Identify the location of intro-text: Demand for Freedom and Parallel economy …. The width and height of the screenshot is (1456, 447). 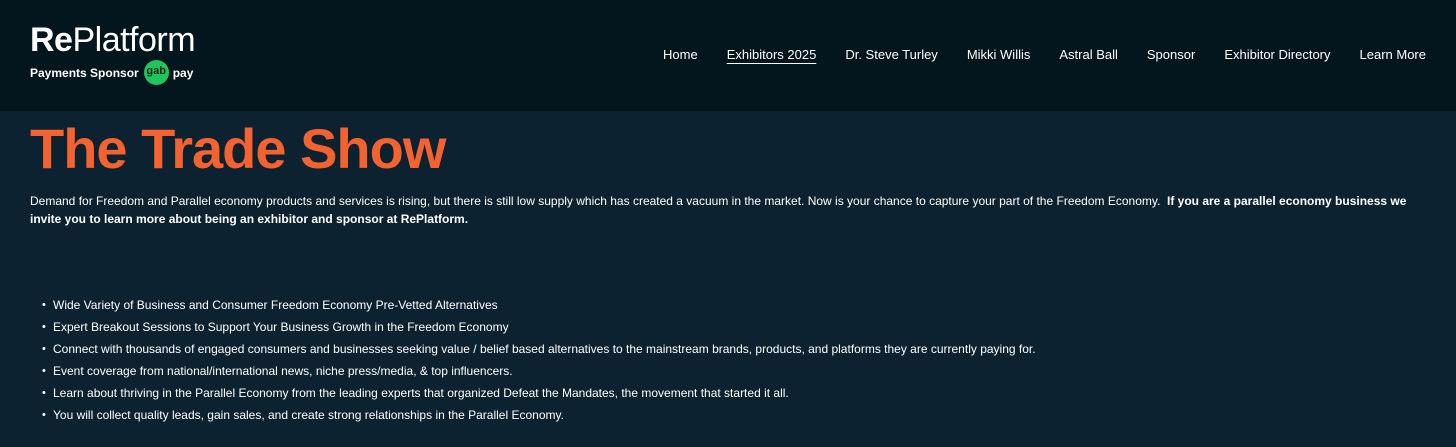
(595, 201).